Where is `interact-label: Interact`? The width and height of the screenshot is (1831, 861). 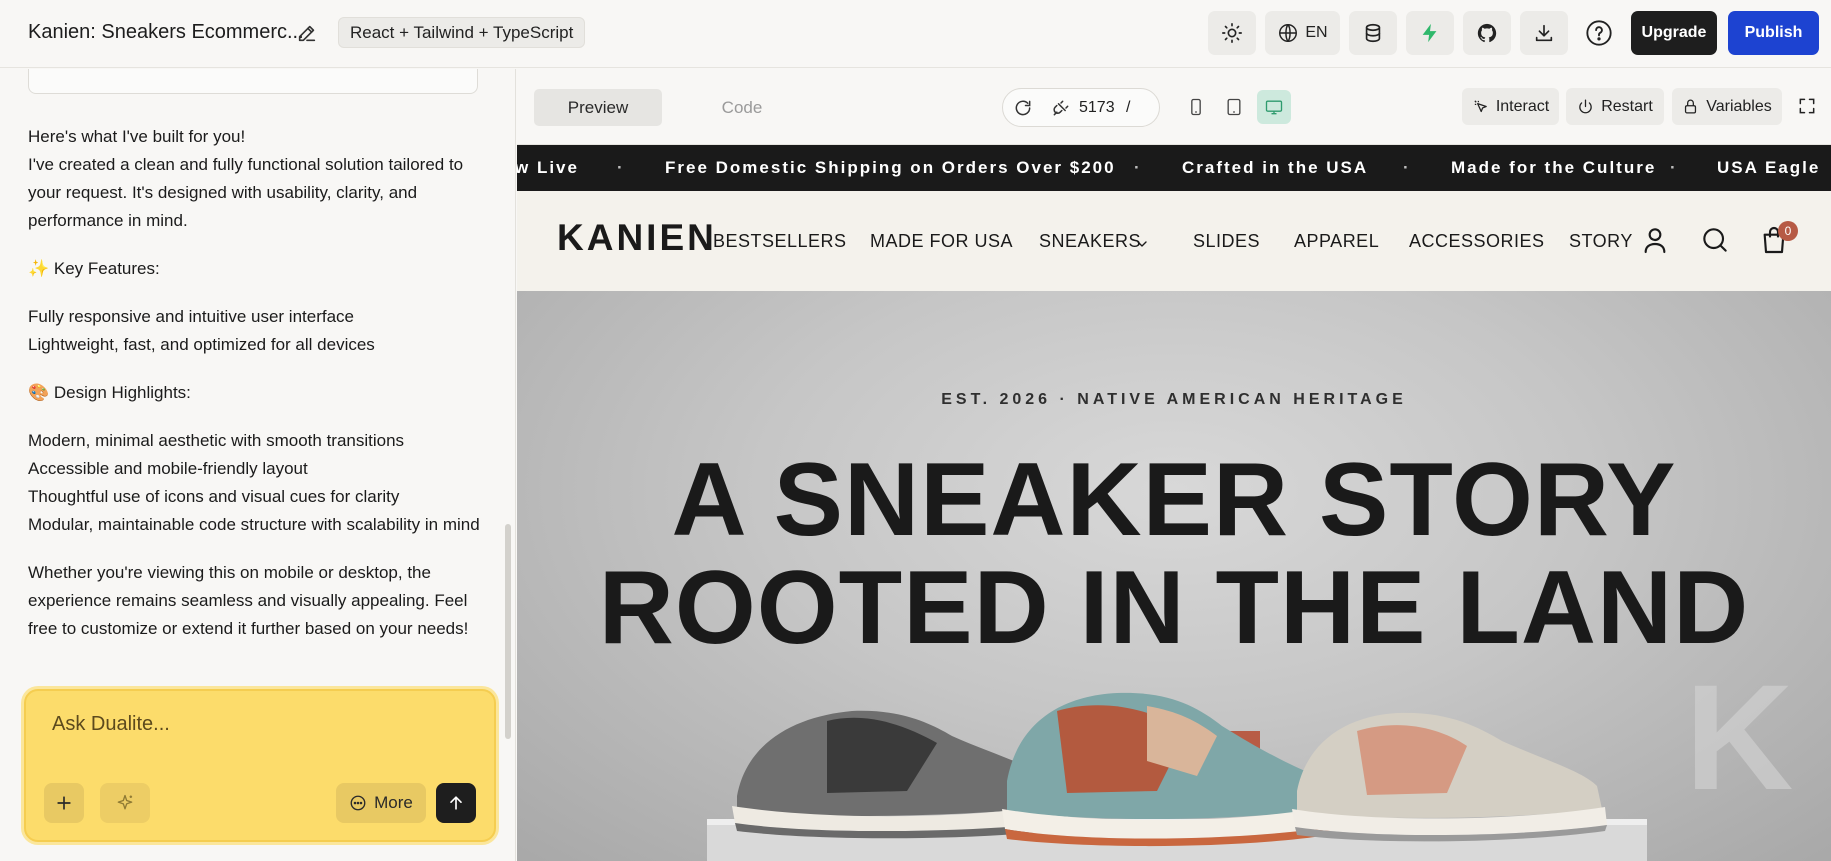 interact-label: Interact is located at coordinates (1522, 106).